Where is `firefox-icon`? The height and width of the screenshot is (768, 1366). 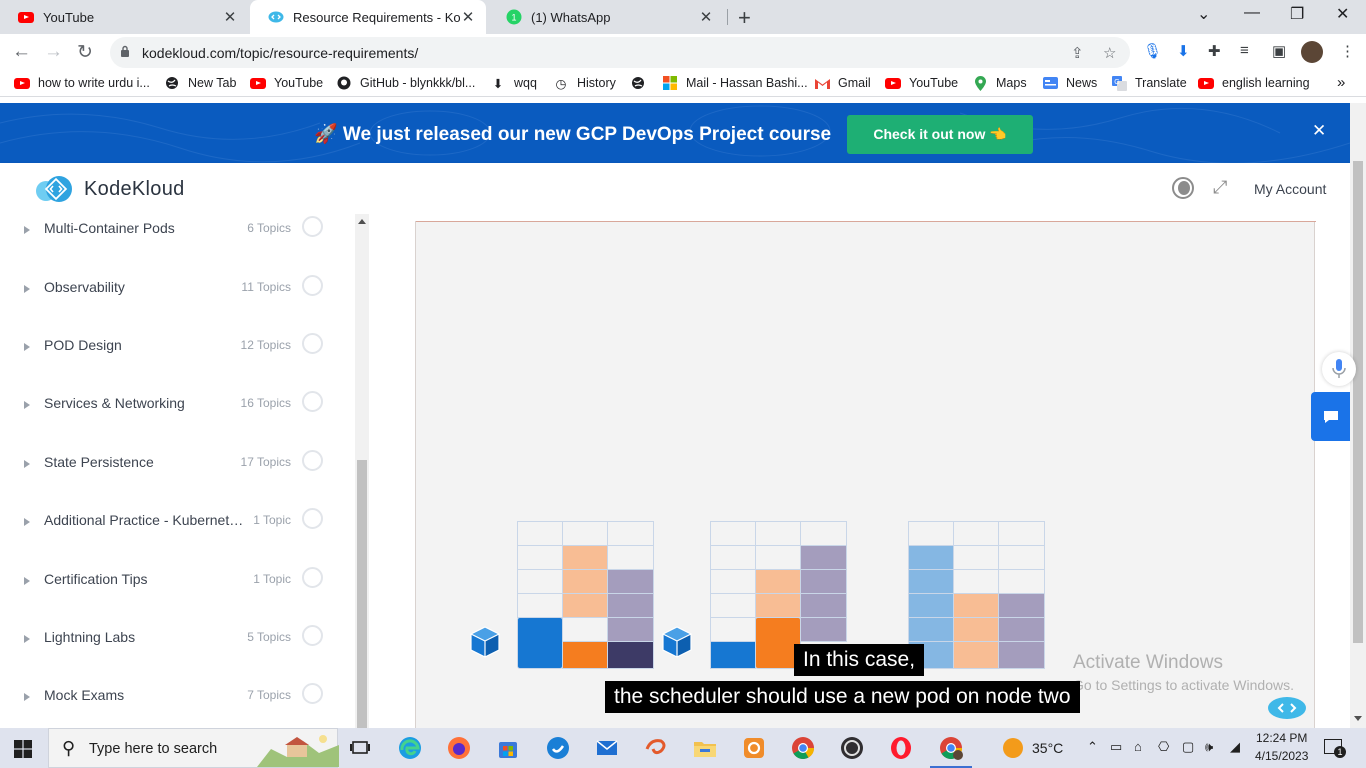 firefox-icon is located at coordinates (459, 748).